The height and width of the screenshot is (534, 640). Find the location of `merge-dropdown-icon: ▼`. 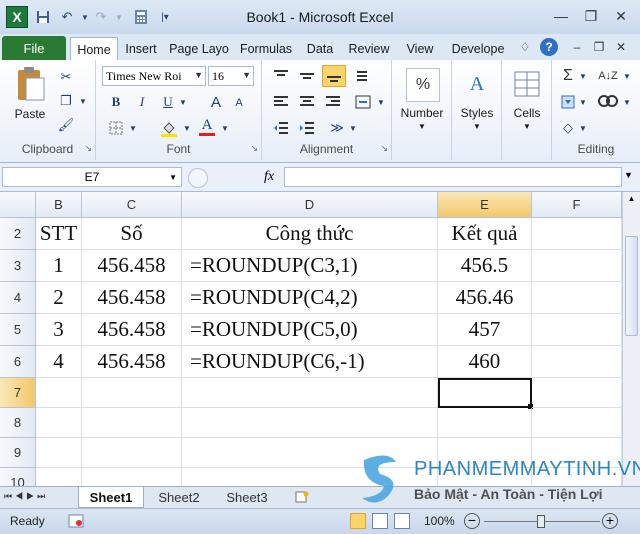

merge-dropdown-icon: ▼ is located at coordinates (381, 102).